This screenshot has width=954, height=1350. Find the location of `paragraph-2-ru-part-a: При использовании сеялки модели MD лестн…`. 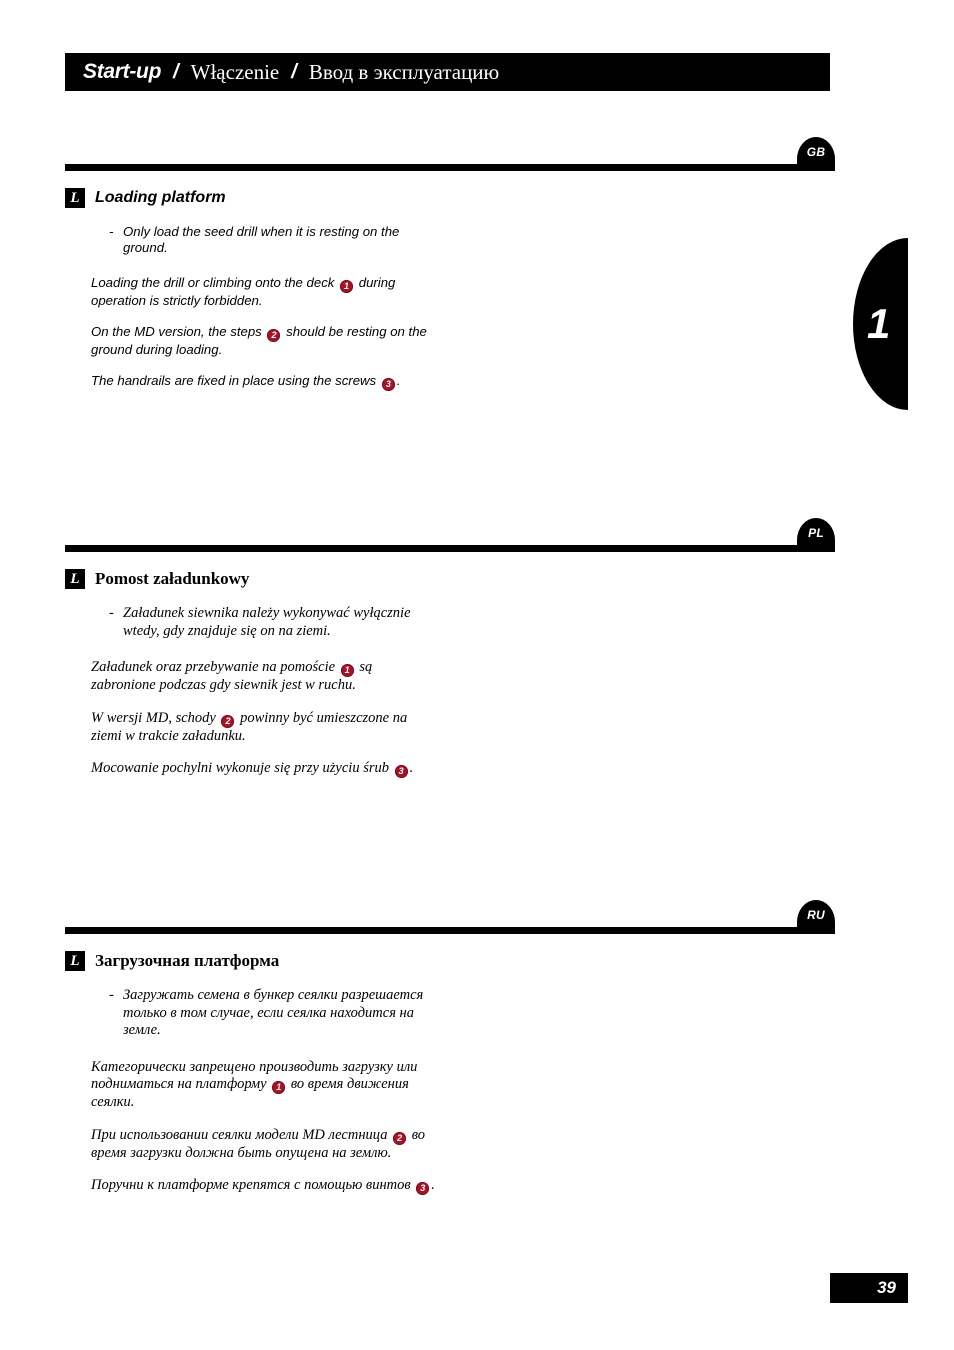

paragraph-2-ru-part-a: При использовании сеялки модели MD лестн… is located at coordinates (239, 1134).